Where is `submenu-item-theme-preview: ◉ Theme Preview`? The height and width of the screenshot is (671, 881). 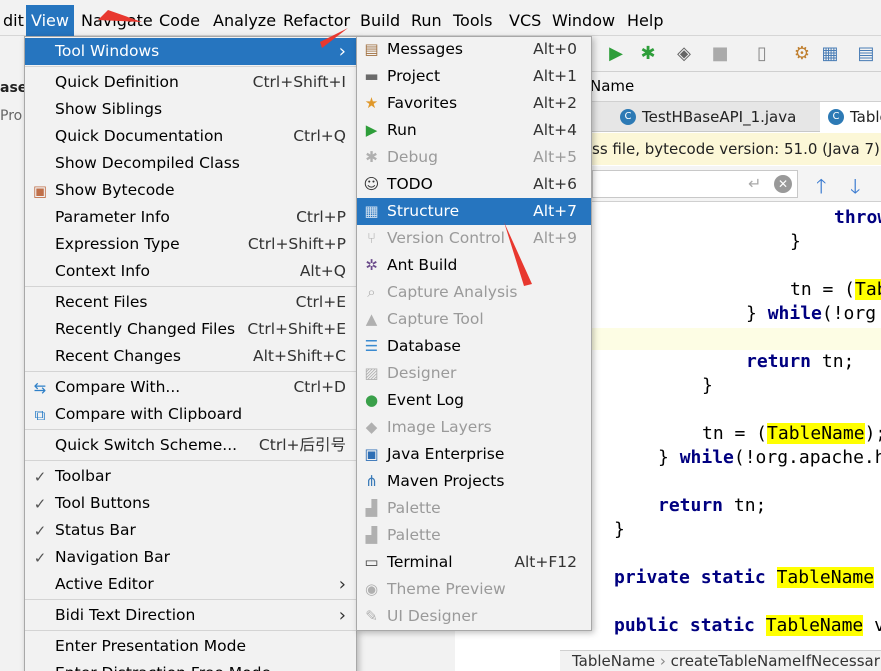
submenu-item-theme-preview: ◉ Theme Preview is located at coordinates (474, 589).